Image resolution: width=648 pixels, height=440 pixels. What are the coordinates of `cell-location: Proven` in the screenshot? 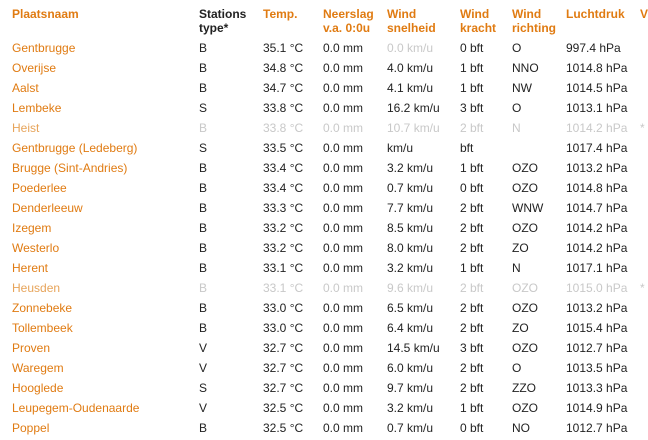 It's located at (99, 348).